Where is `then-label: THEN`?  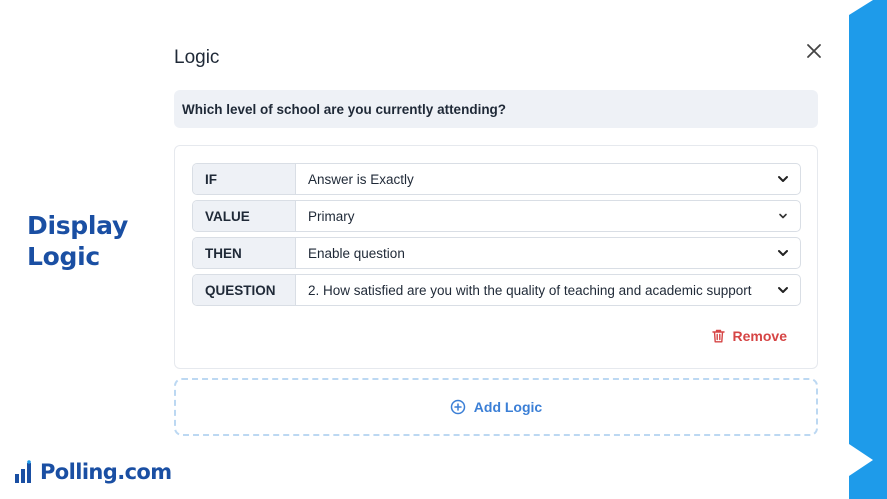
then-label: THEN is located at coordinates (244, 253).